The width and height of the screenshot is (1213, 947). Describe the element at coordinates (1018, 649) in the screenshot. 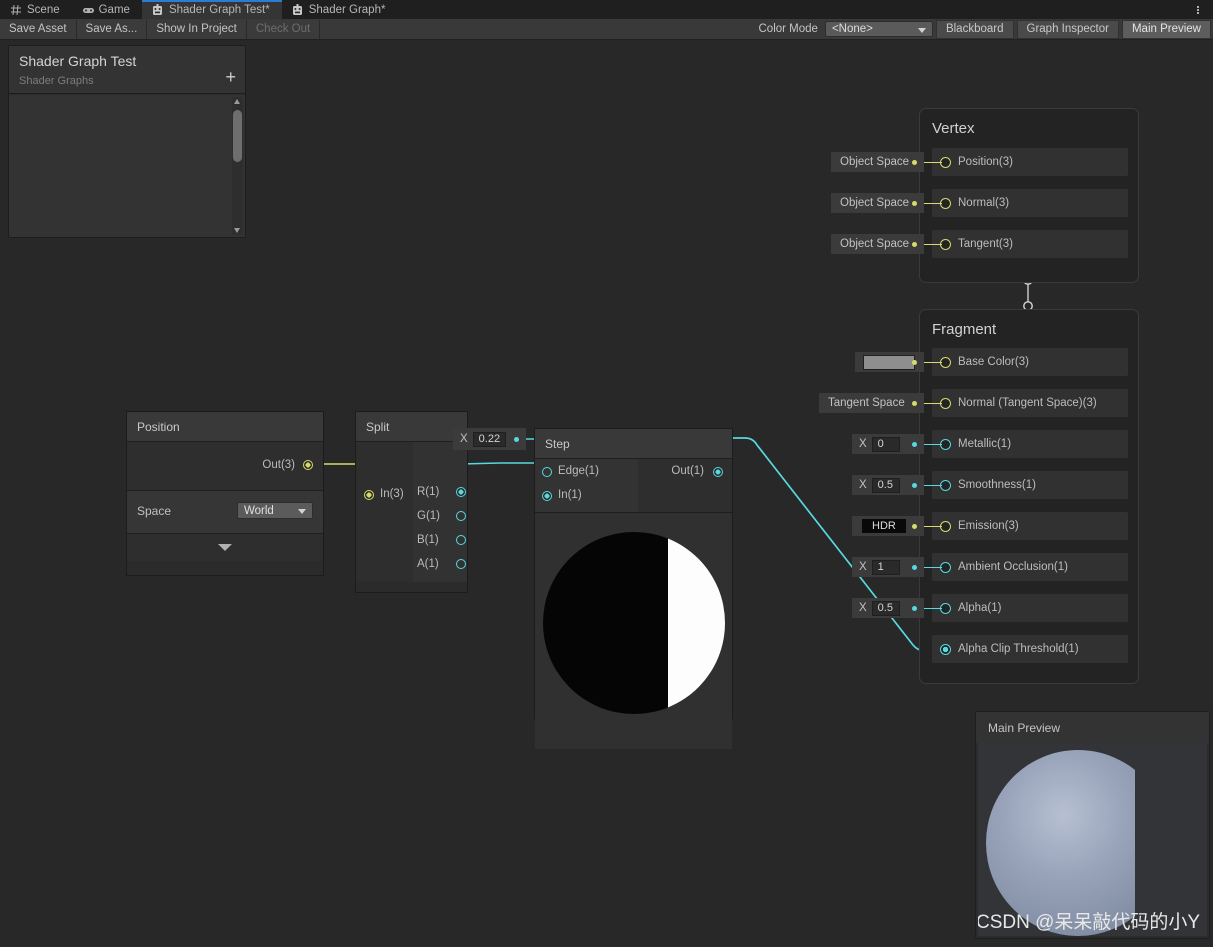

I see `fragment-slot-alpha-clip-threshold-label: Alpha Clip Threshold(1)` at that location.